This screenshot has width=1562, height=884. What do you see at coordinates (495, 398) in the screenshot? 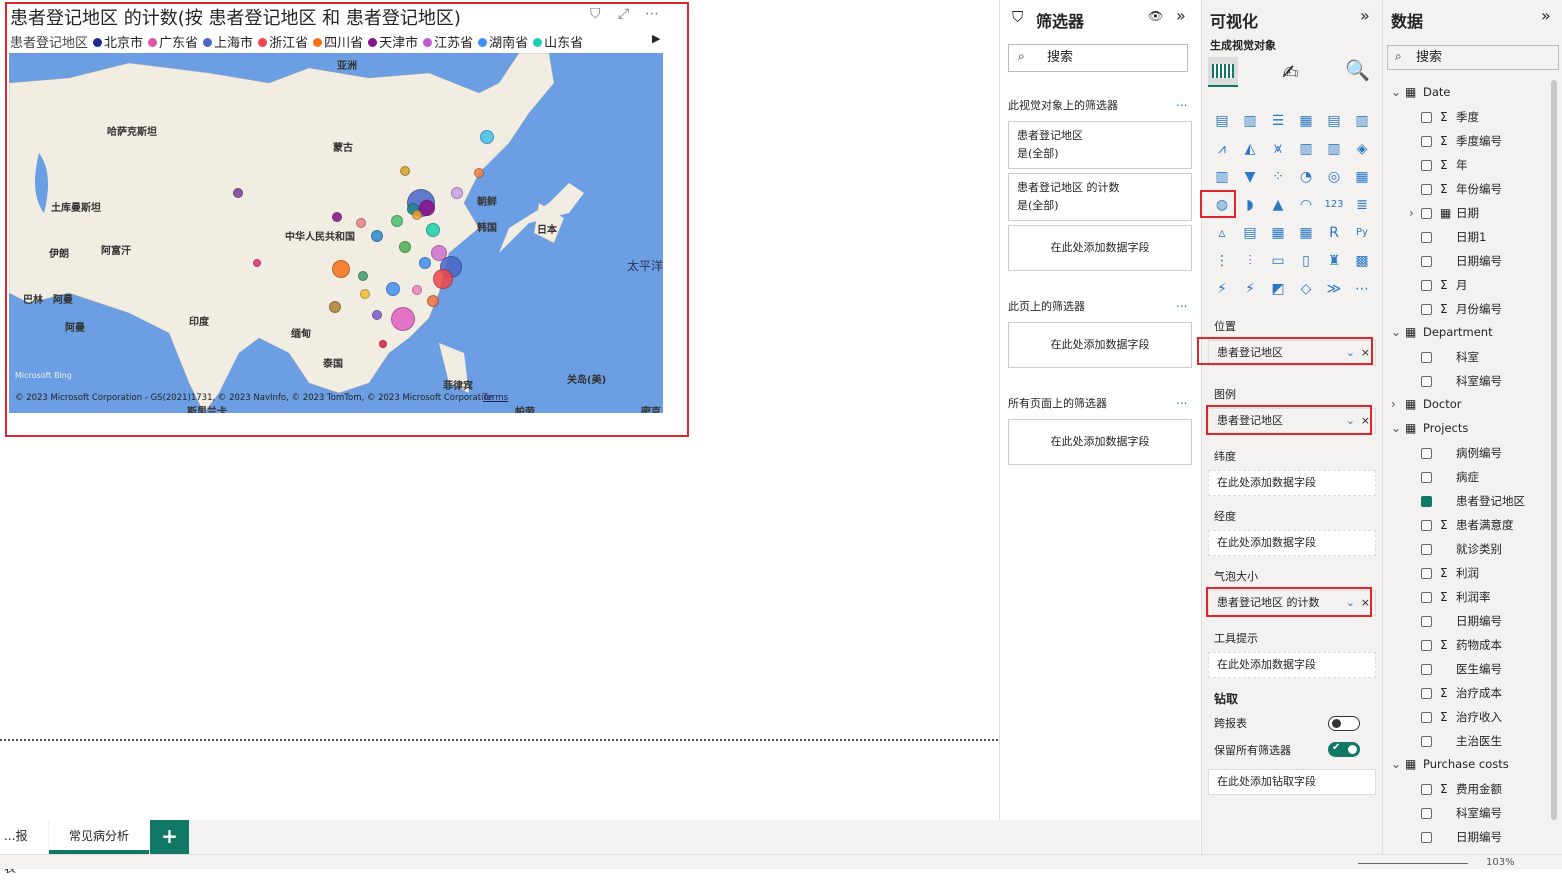
I see `terms-link: Terms` at bounding box center [495, 398].